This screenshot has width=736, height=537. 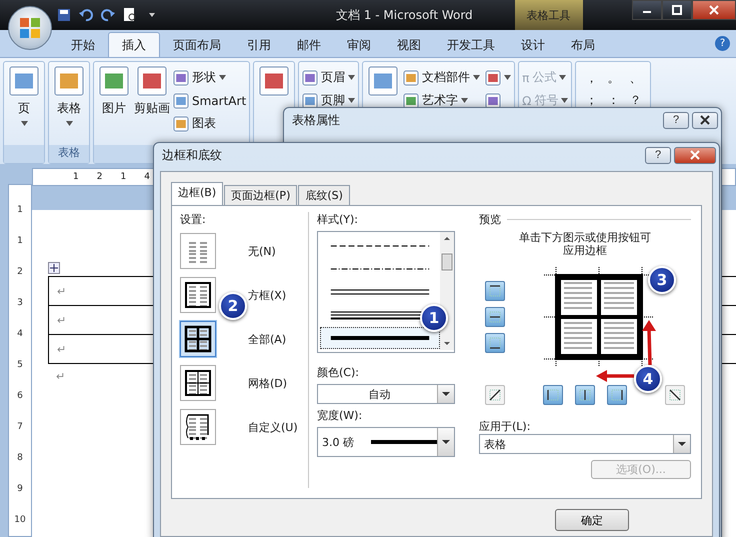 What do you see at coordinates (267, 295) in the screenshot?
I see `setting-label: 方框(X)` at bounding box center [267, 295].